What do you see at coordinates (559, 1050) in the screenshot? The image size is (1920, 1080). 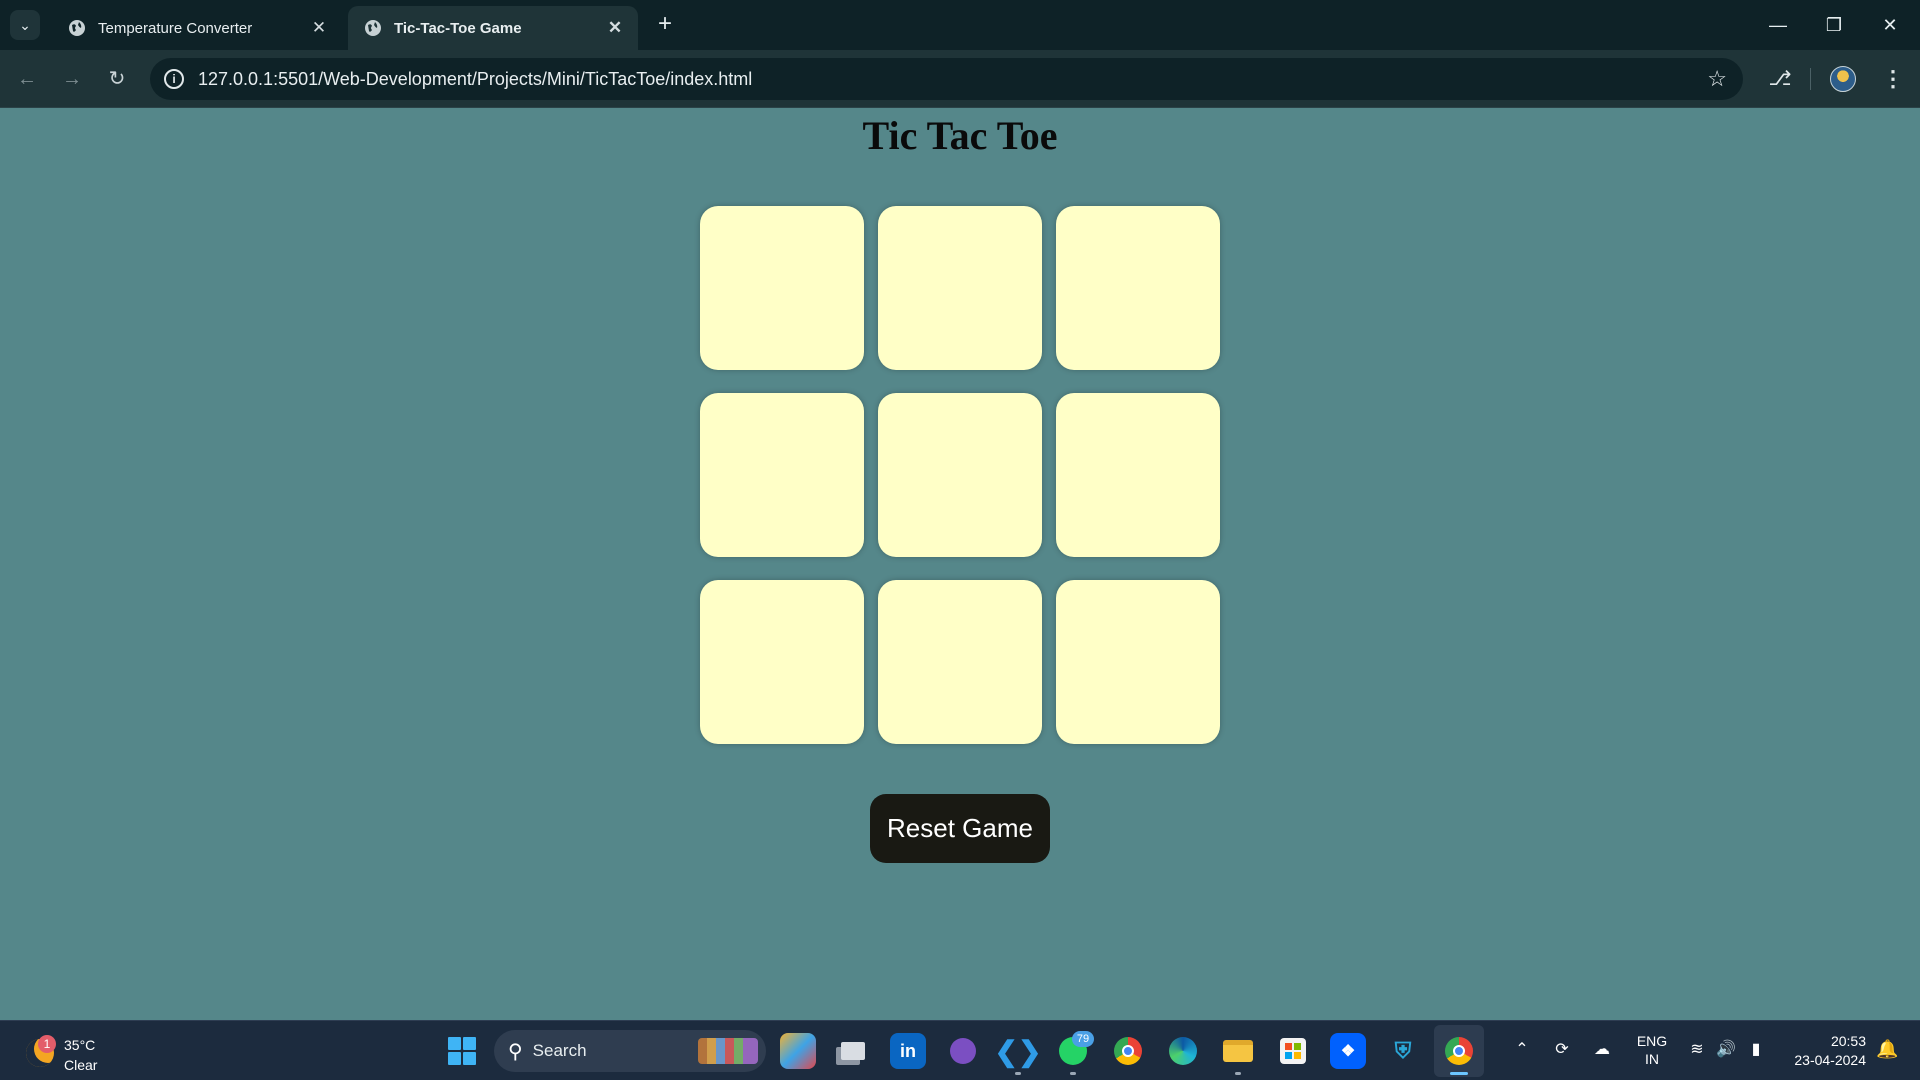 I see `search-label: Search` at bounding box center [559, 1050].